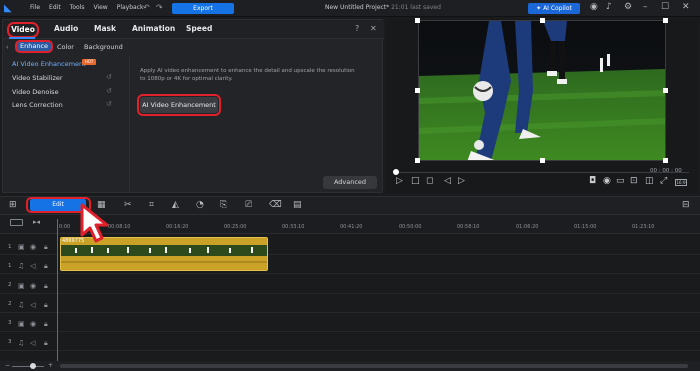 The width and height of the screenshot is (700, 371). I want to click on preview-timecode: 00 : 00 : 00, so click(666, 171).